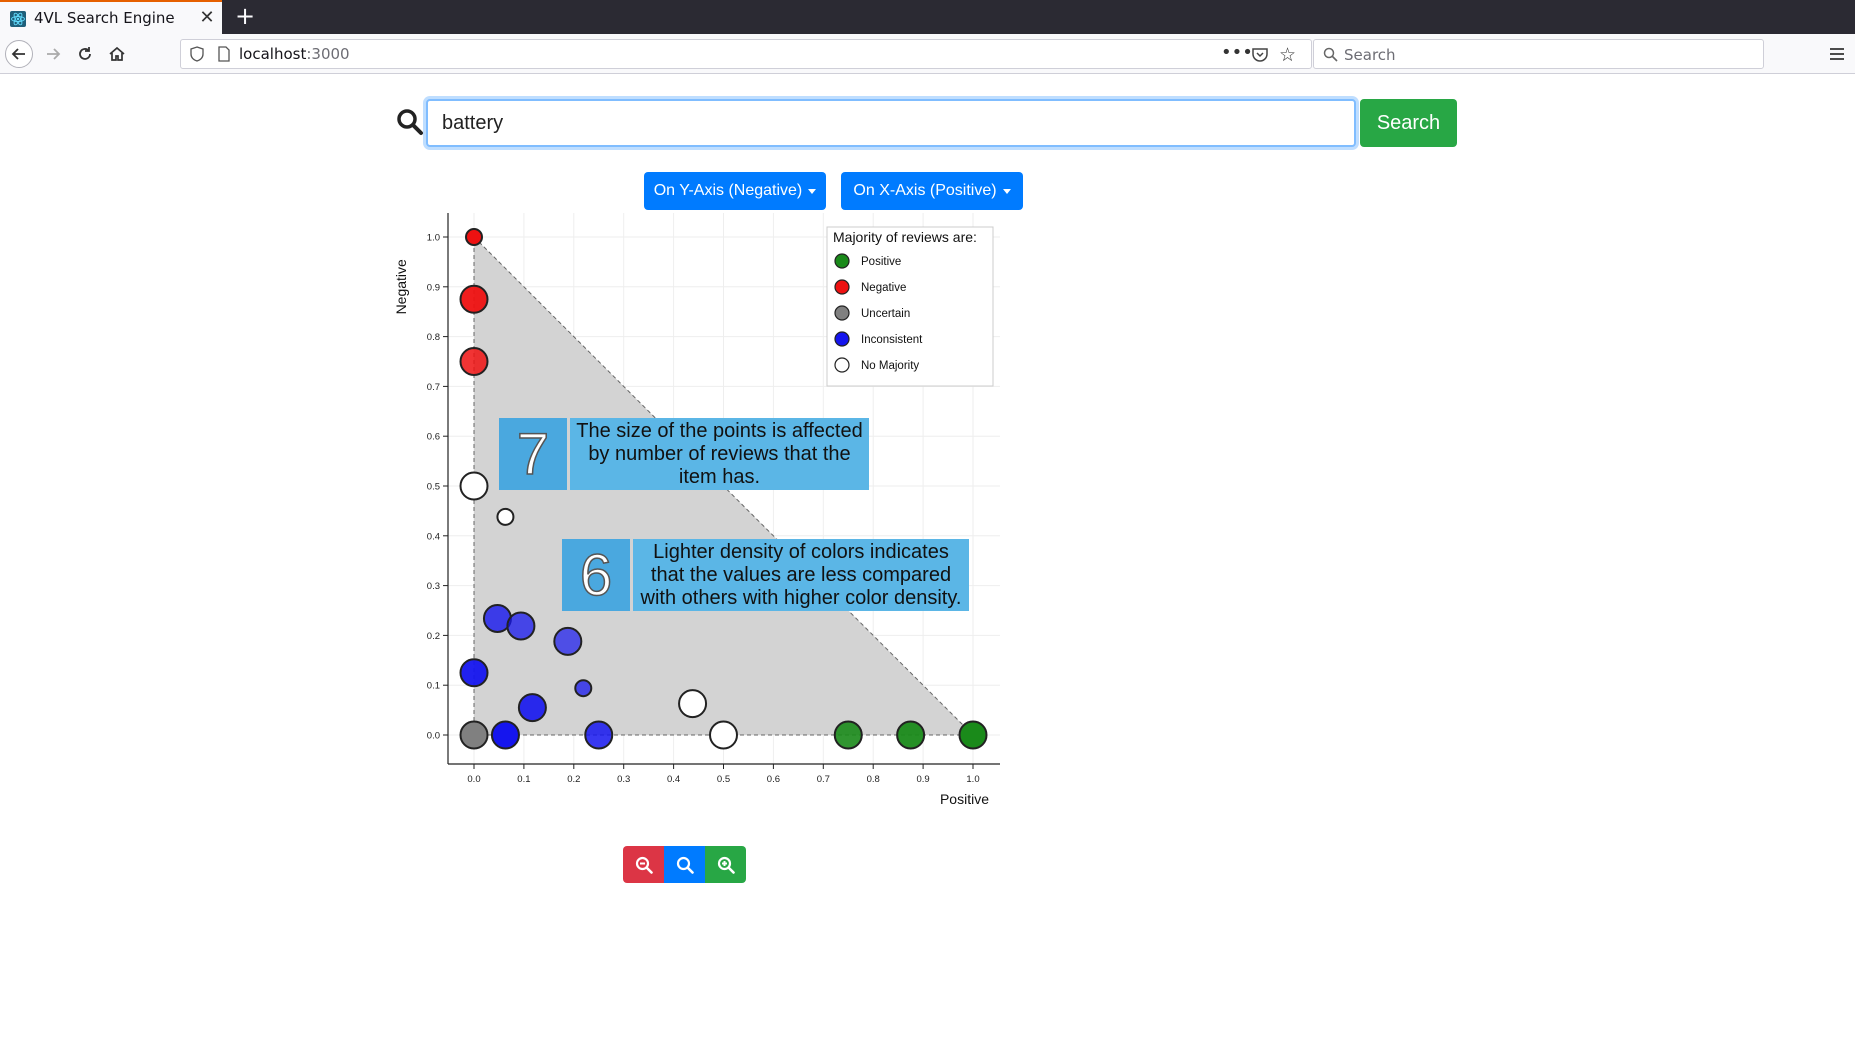  What do you see at coordinates (890, 366) in the screenshot?
I see `legend-item-label: No Majority` at bounding box center [890, 366].